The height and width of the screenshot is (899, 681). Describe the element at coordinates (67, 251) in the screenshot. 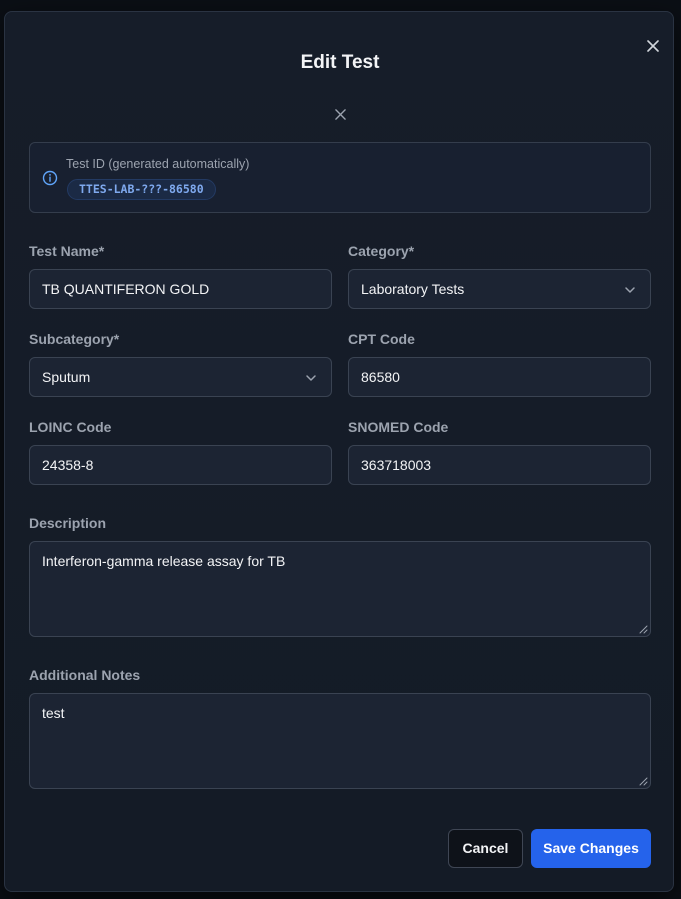

I see `test-name-label: Test Name*` at that location.